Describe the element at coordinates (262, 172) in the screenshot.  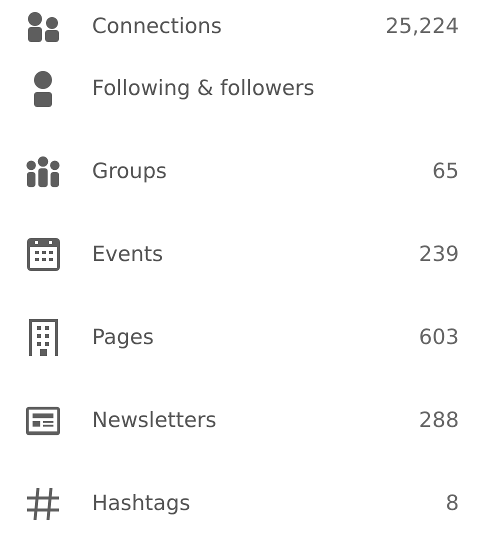
I see `nav-link: Groups` at that location.